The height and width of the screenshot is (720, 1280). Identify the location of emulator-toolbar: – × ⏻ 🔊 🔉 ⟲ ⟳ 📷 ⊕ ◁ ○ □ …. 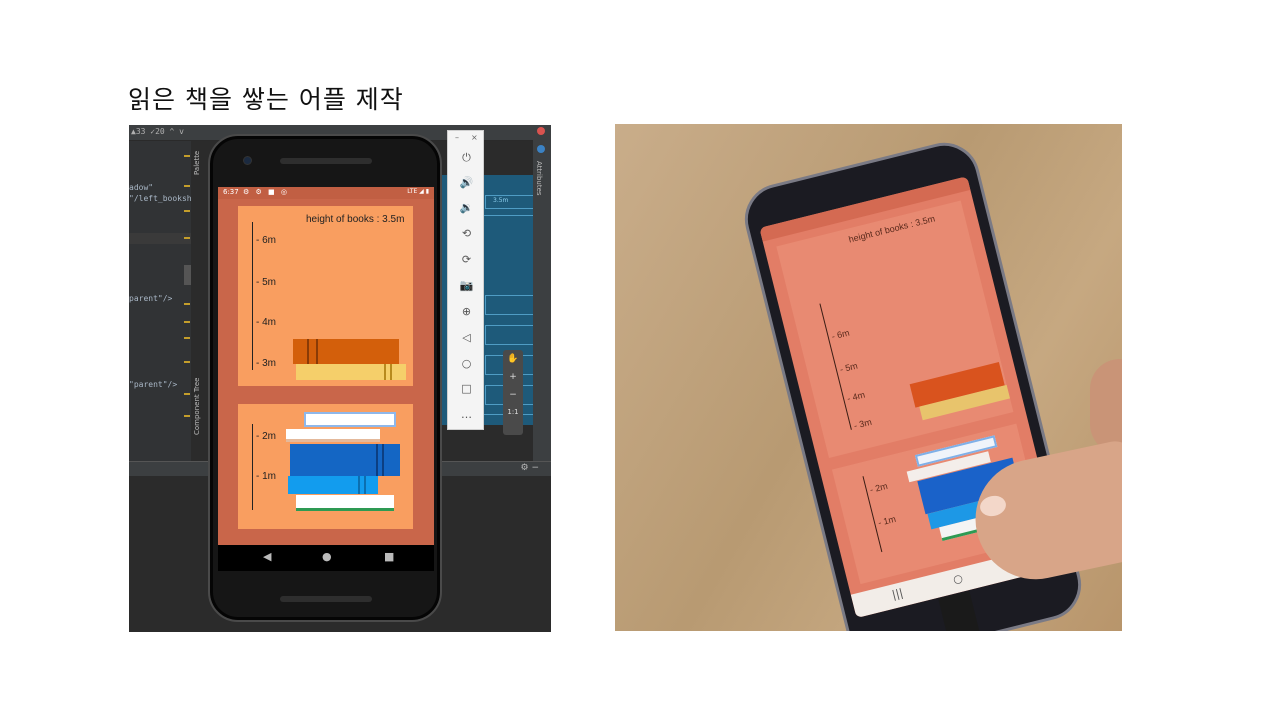
(465, 280).